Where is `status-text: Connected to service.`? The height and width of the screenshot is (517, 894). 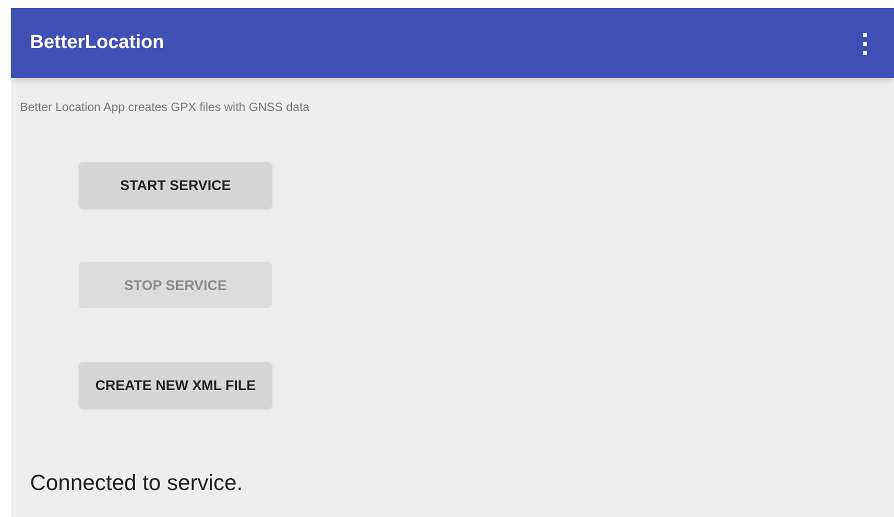 status-text: Connected to service. is located at coordinates (137, 483).